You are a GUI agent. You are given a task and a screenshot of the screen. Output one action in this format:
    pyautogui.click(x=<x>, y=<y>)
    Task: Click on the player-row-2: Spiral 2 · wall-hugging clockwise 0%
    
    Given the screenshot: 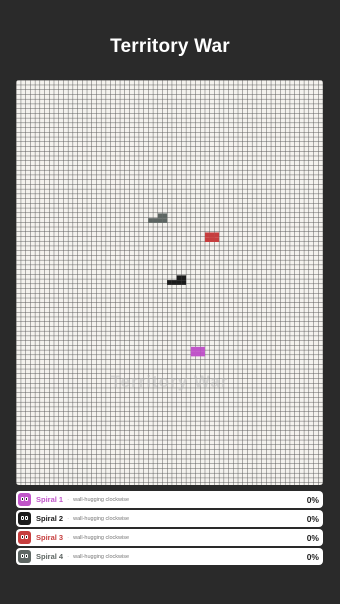 What is the action you would take?
    pyautogui.click(x=169, y=518)
    